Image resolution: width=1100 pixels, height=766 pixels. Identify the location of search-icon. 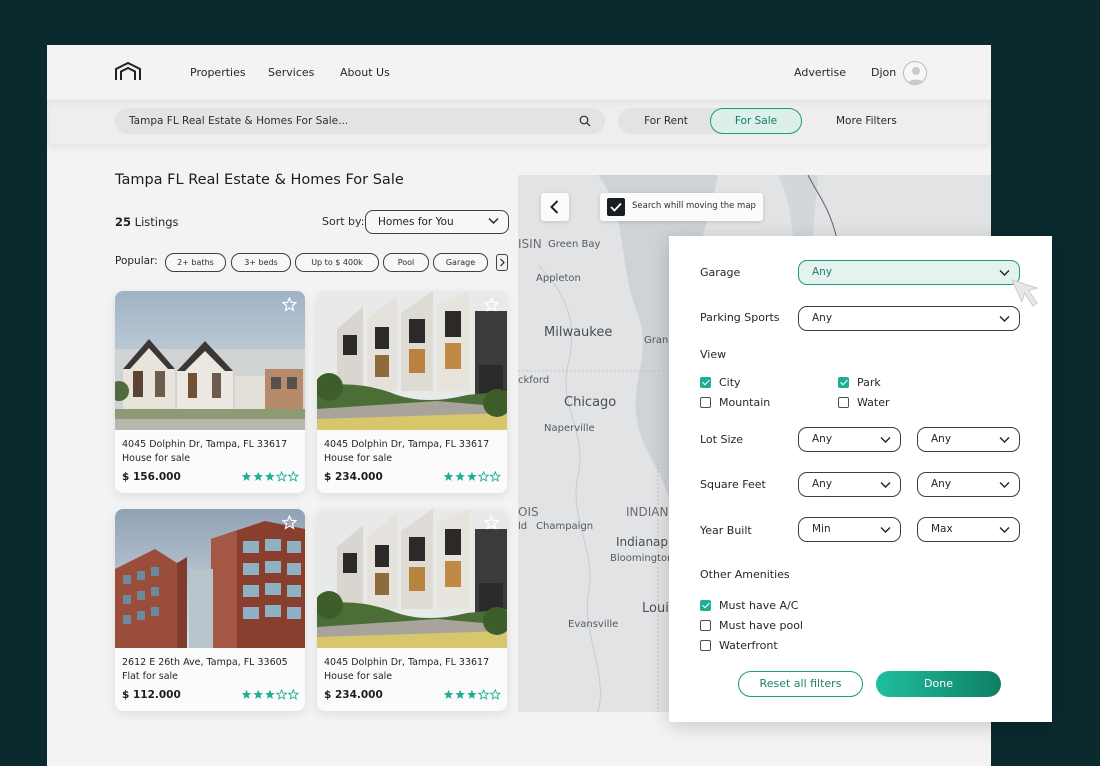
(585, 121).